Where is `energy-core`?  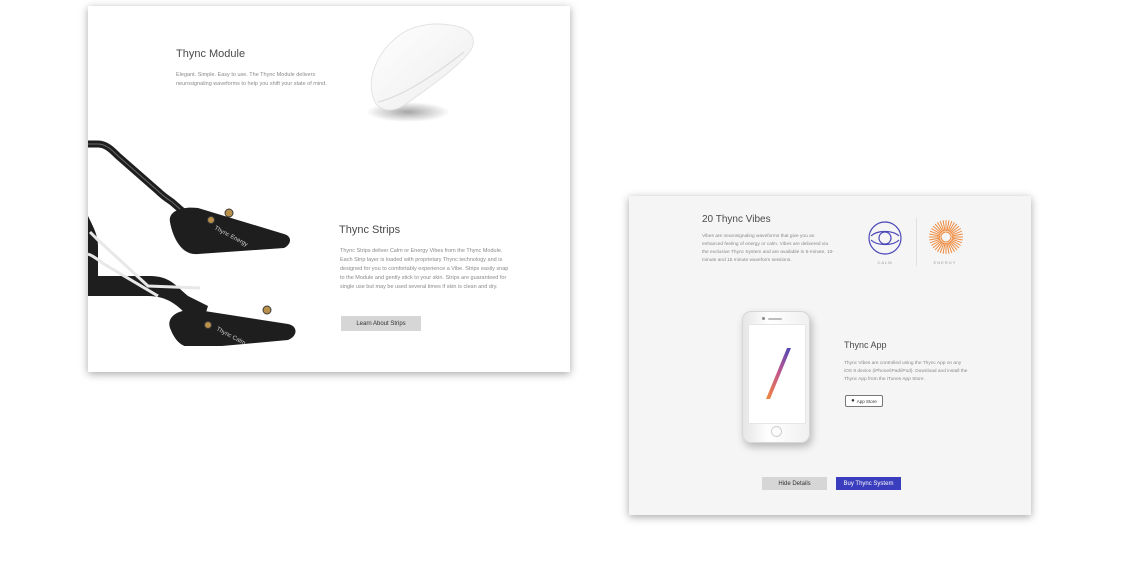
energy-core is located at coordinates (946, 237).